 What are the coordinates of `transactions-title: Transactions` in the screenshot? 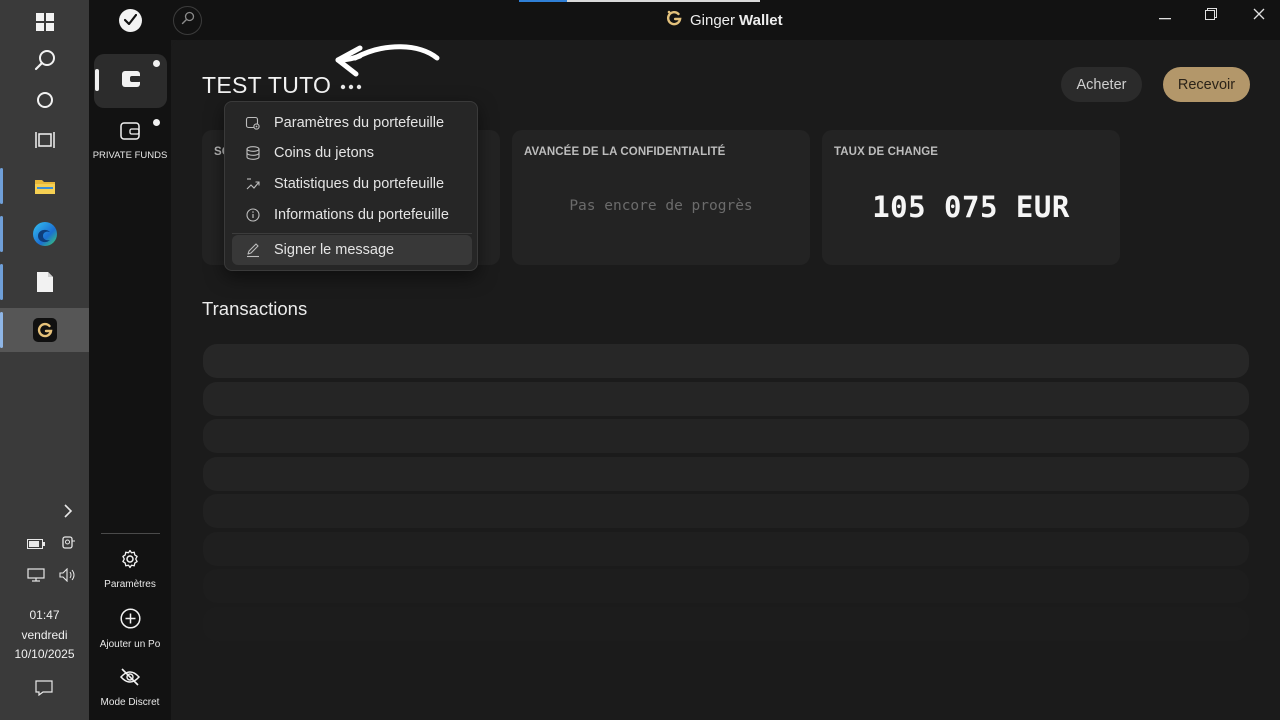 It's located at (255, 308).